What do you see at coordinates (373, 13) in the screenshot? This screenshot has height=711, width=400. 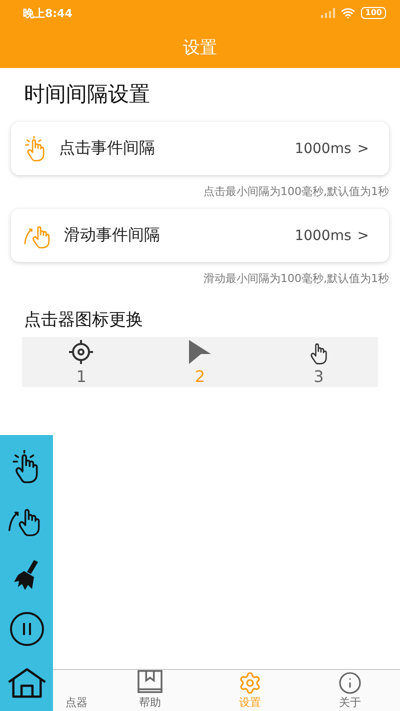 I see `battery-level: 100` at bounding box center [373, 13].